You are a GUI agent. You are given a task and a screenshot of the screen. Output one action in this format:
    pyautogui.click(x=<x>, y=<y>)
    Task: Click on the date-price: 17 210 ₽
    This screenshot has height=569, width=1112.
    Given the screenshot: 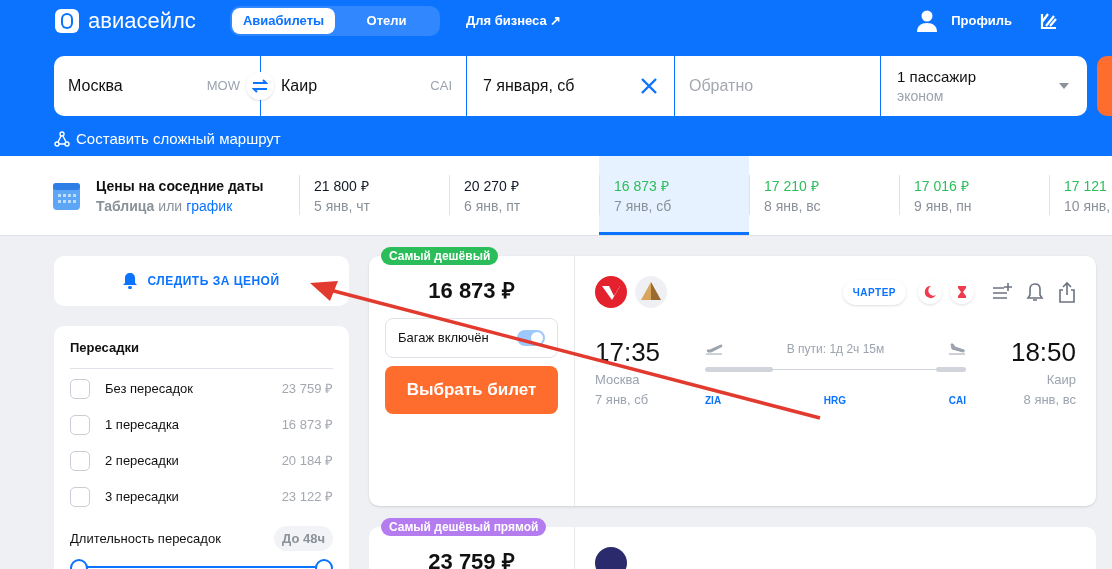 What is the action you would take?
    pyautogui.click(x=792, y=186)
    